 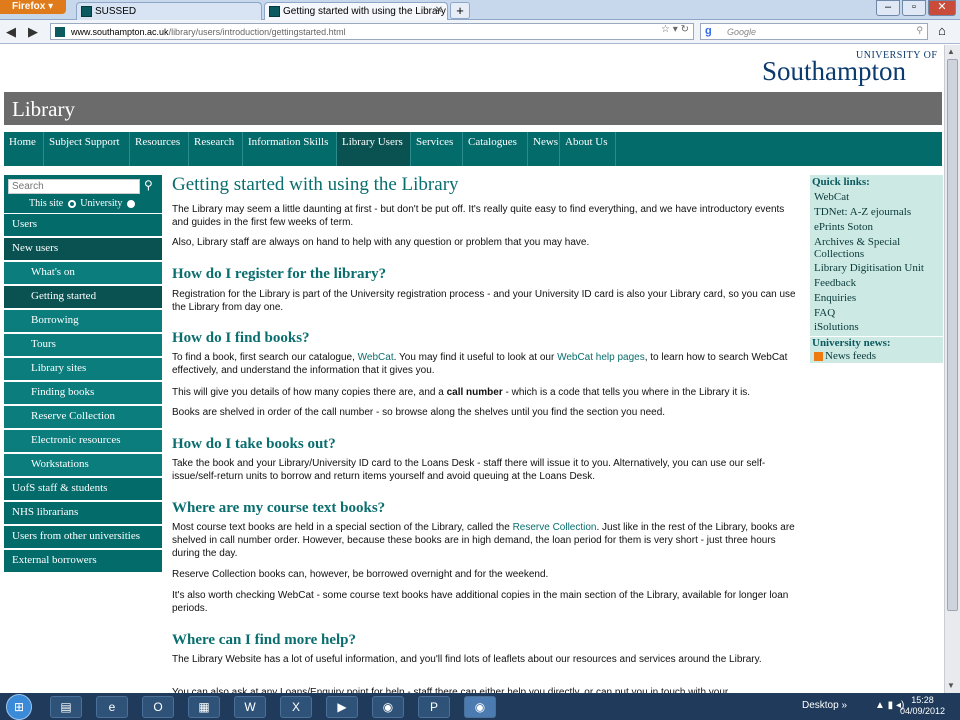 I want to click on rss-icon, so click(x=818, y=356).